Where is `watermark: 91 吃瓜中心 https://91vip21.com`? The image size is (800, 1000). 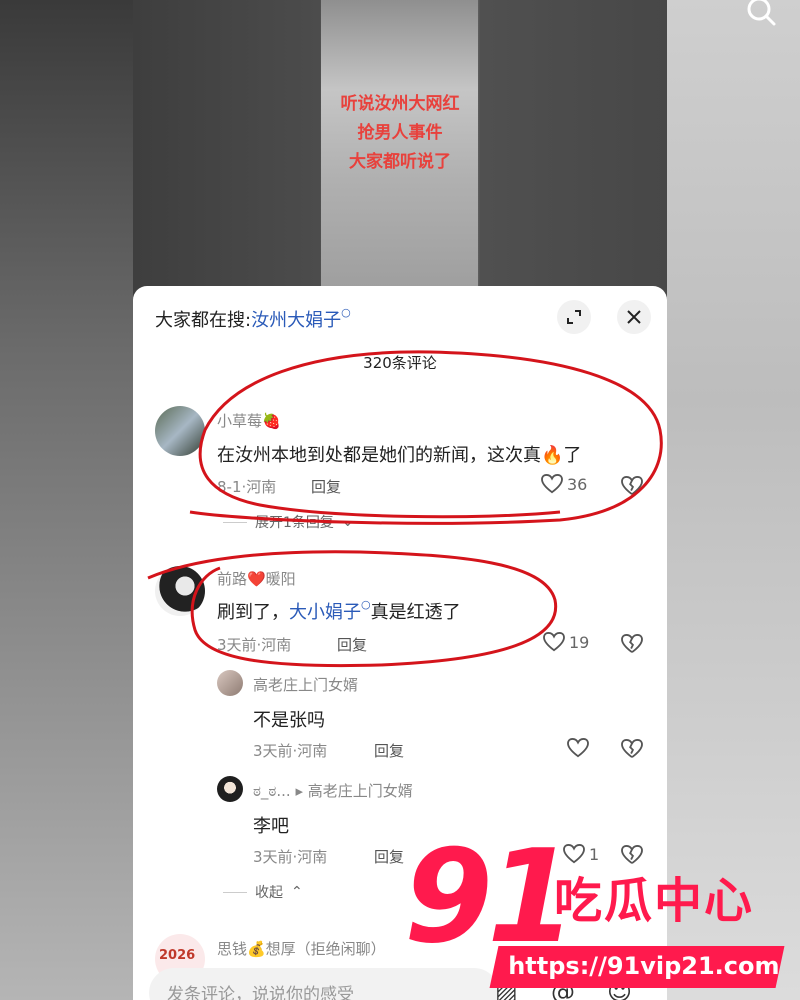
watermark: 91 吃瓜中心 https://91vip21.com is located at coordinates (602, 917).